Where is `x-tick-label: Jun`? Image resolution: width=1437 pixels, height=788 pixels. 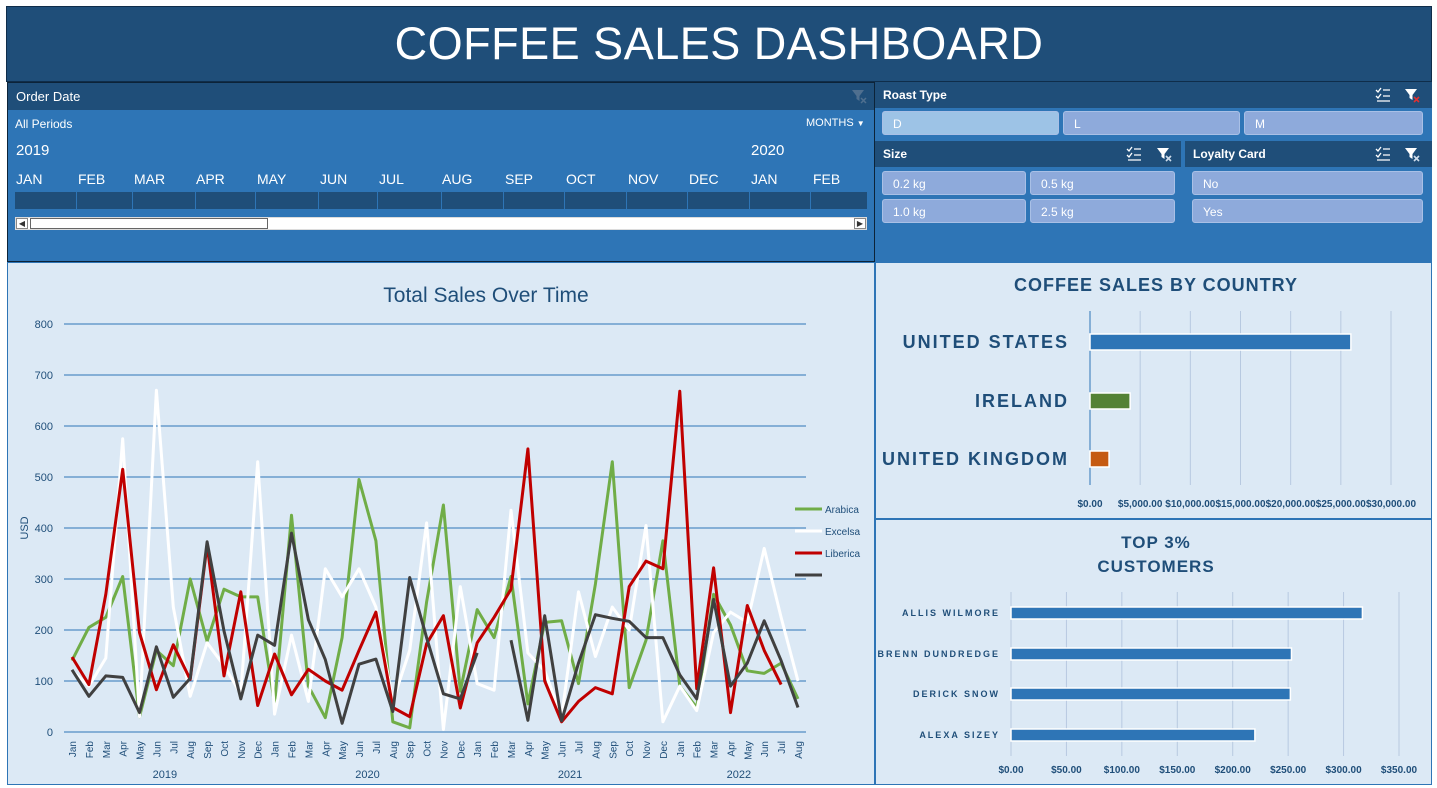 x-tick-label: Jun is located at coordinates (360, 749).